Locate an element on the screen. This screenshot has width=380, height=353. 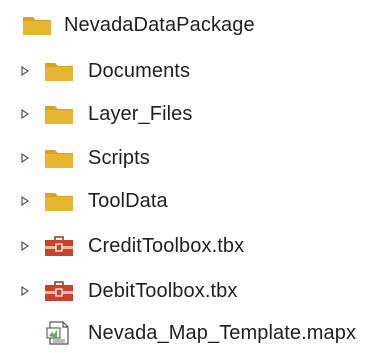
map-document-icon is located at coordinates (57, 333).